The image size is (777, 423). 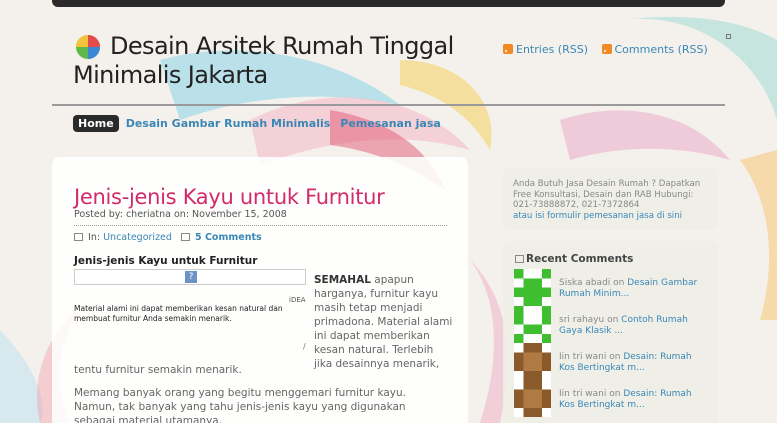 What do you see at coordinates (390, 123) in the screenshot?
I see `nav-pemesanan-jasa: Pemesanan jasa` at bounding box center [390, 123].